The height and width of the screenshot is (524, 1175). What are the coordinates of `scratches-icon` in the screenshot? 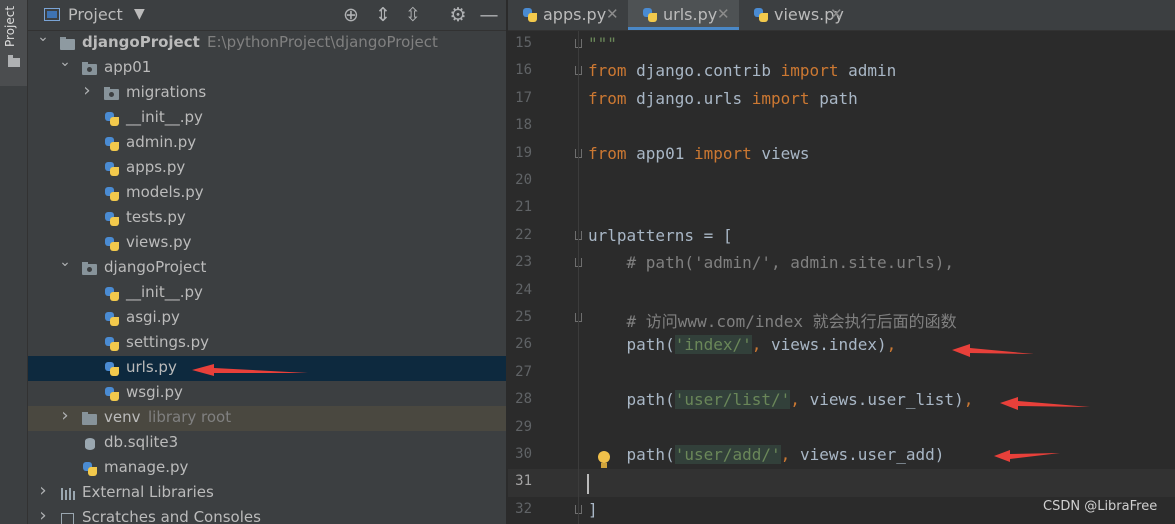 It's located at (68, 517).